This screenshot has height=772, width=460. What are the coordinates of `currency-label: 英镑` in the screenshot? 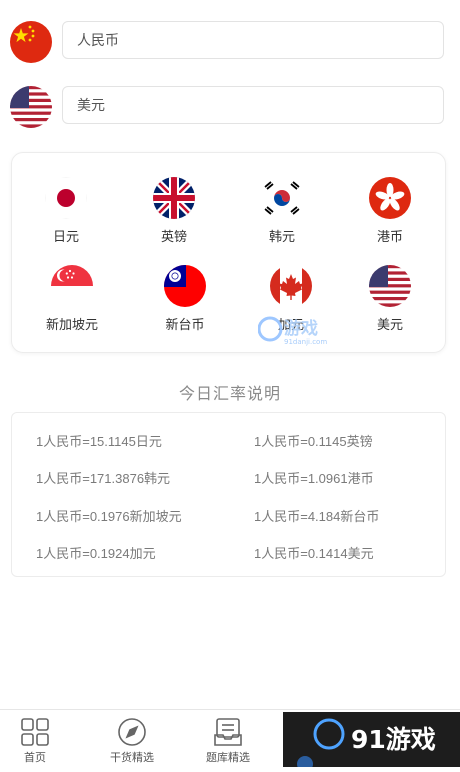 It's located at (173, 236).